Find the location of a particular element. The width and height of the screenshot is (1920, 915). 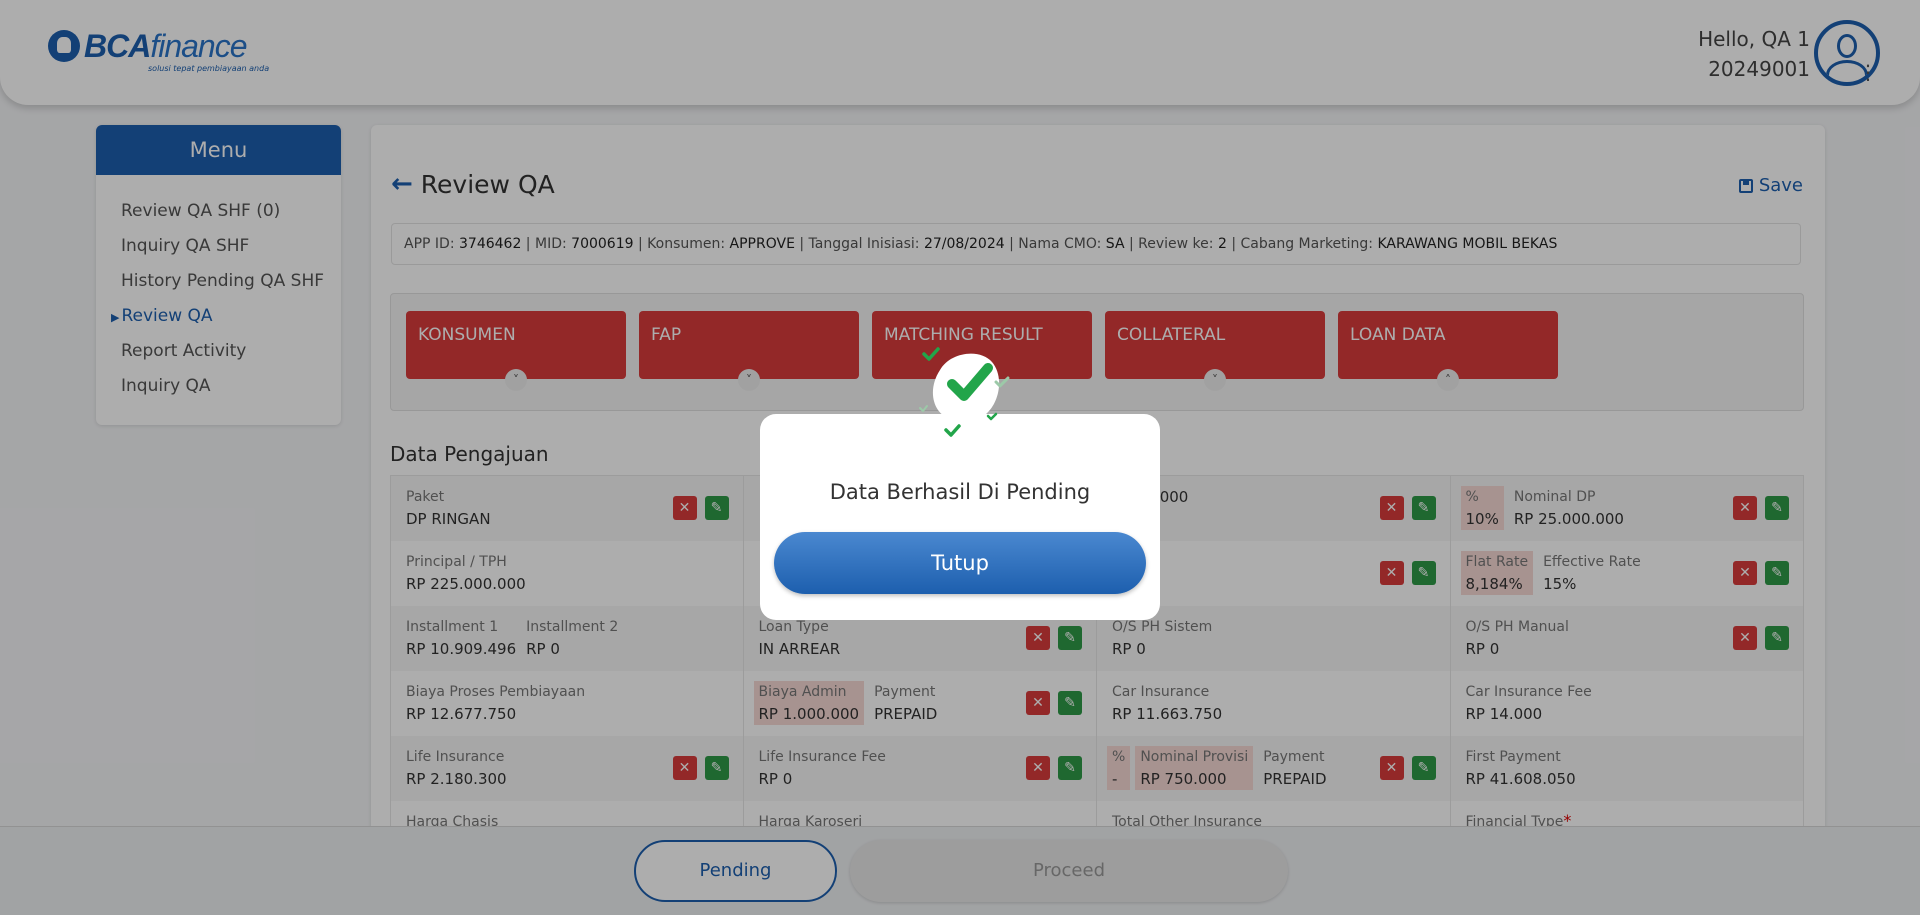

success-check-icon is located at coordinates (964, 392).